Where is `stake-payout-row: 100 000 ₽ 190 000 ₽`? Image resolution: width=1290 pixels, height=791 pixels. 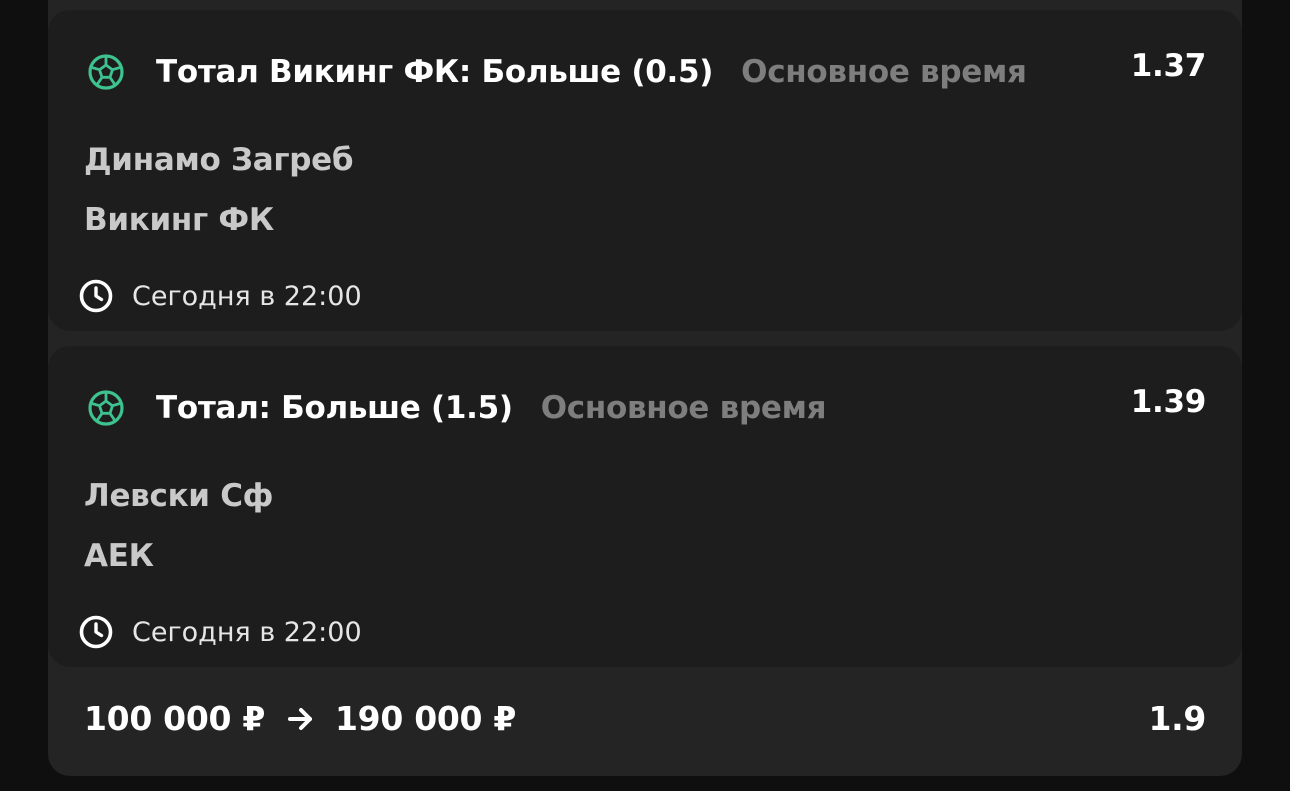
stake-payout-row: 100 000 ₽ 190 000 ₽ is located at coordinates (300, 718).